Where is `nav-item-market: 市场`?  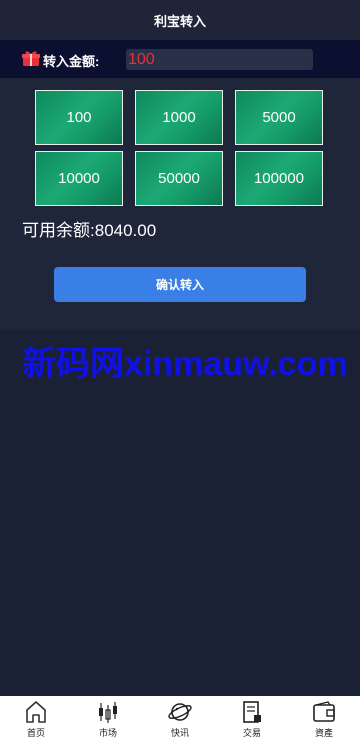
nav-item-market: 市场 is located at coordinates (108, 718).